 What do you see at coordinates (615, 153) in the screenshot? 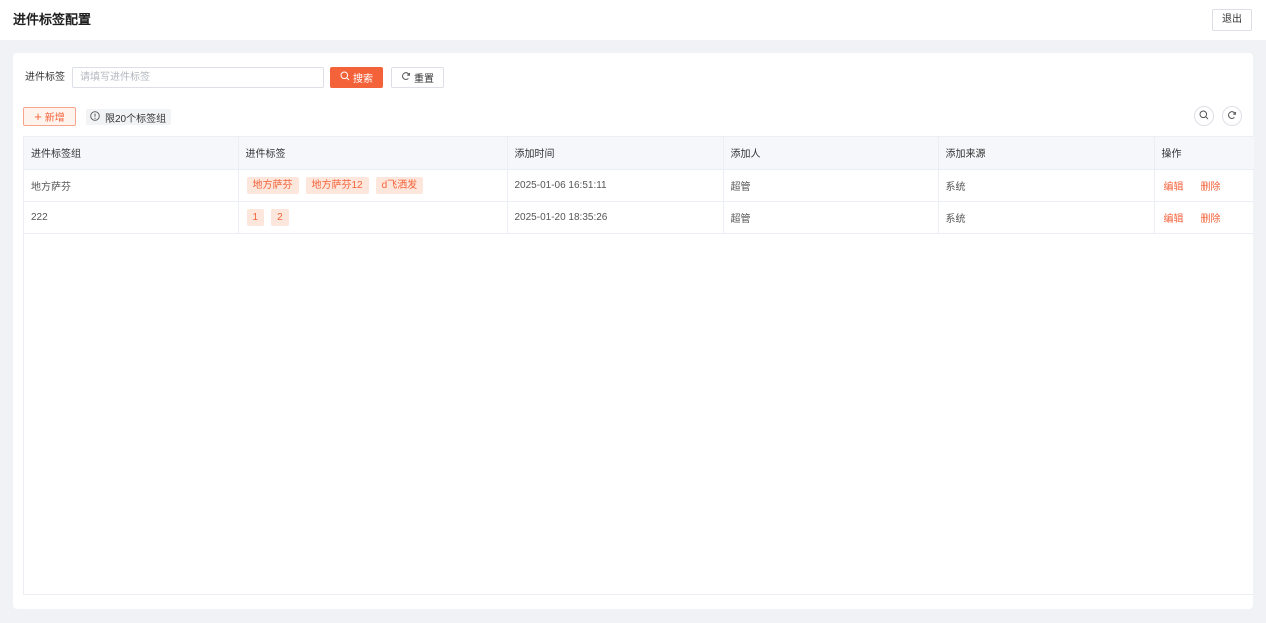
I see `column-header-time: 添加时间` at bounding box center [615, 153].